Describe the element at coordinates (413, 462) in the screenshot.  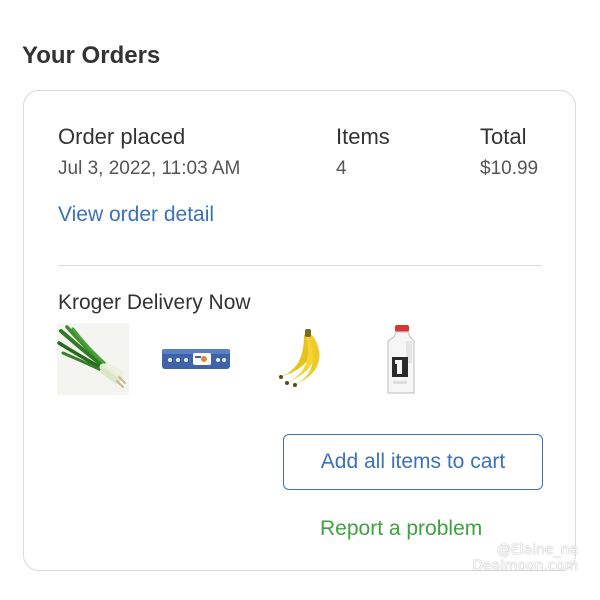
I see `add-all-items-to-cart-button: Add all items to cart` at that location.